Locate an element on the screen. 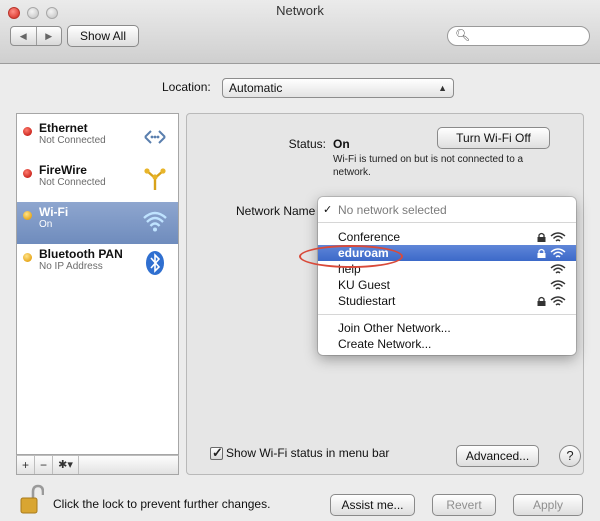 The image size is (600, 521). menu-item-network: help is located at coordinates (447, 269).